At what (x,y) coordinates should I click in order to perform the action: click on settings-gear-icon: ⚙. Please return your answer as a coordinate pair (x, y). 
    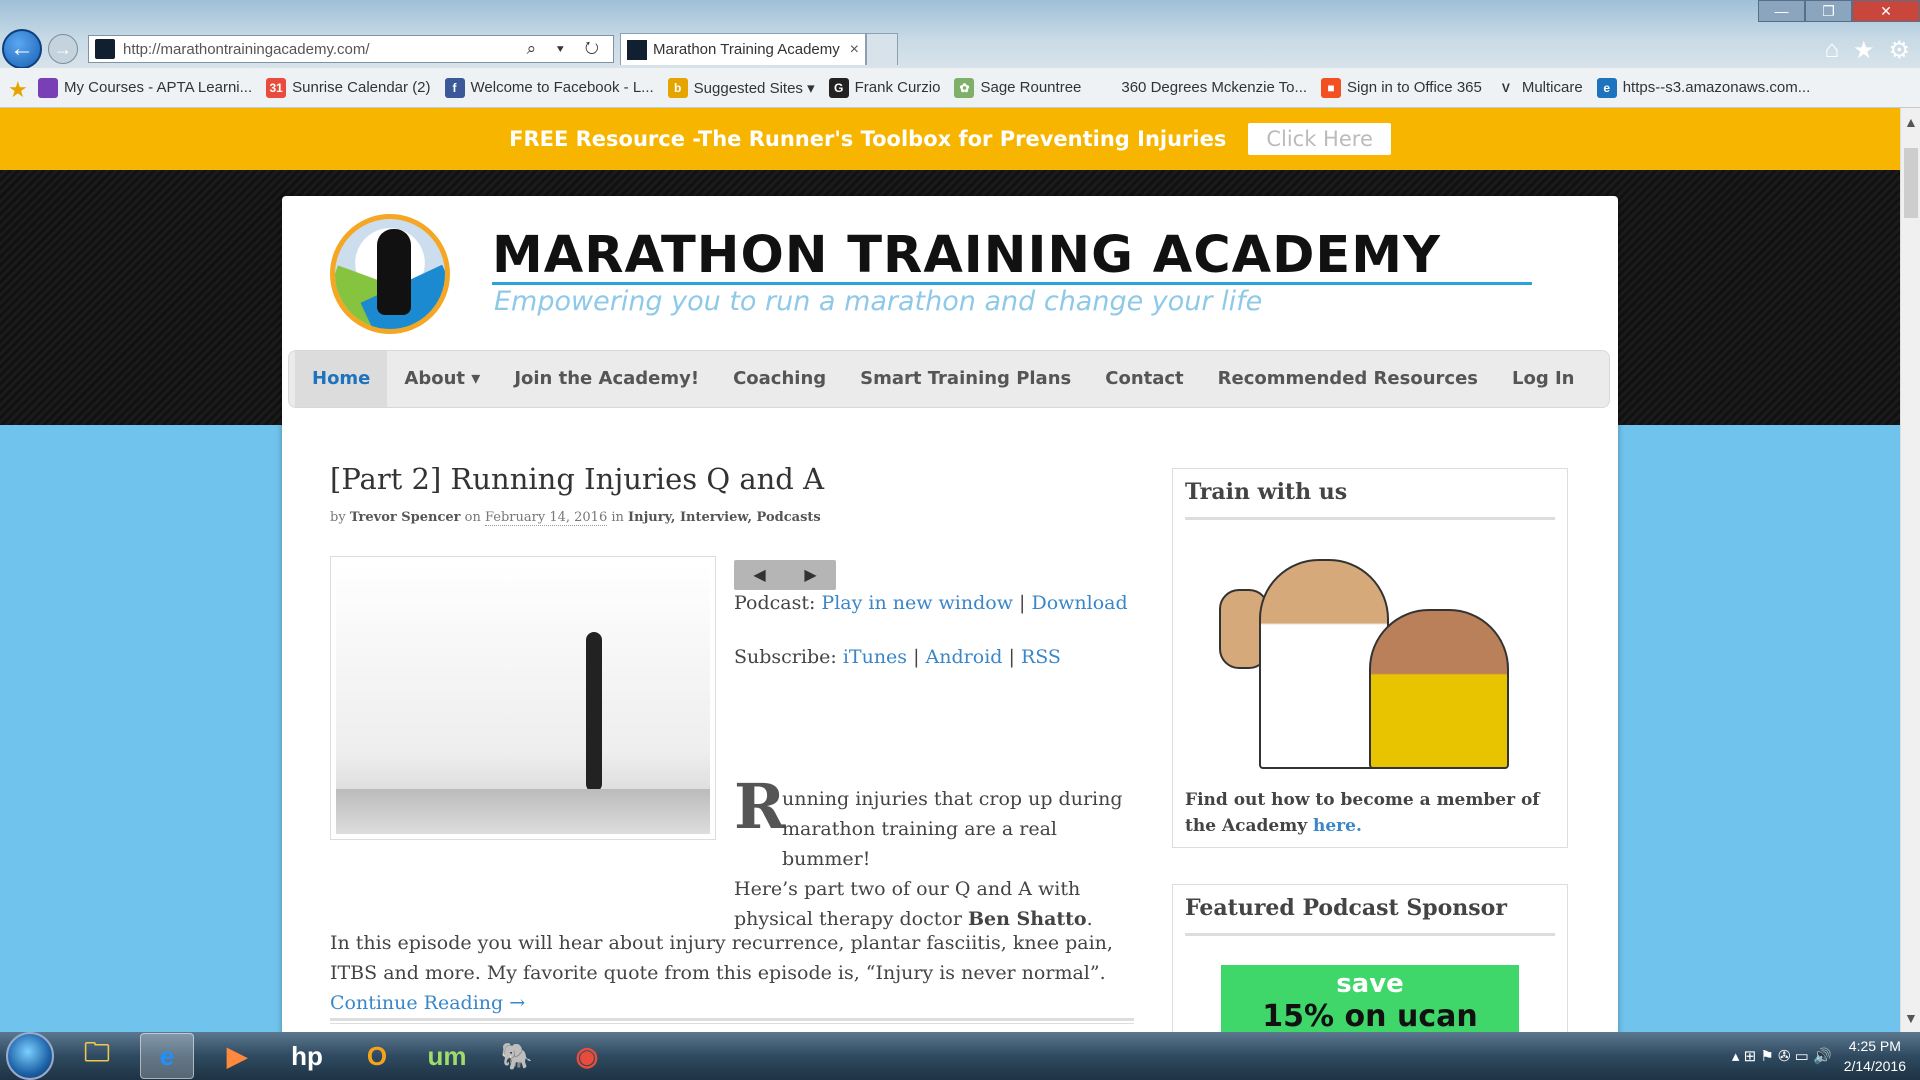
    Looking at the image, I should click on (1899, 50).